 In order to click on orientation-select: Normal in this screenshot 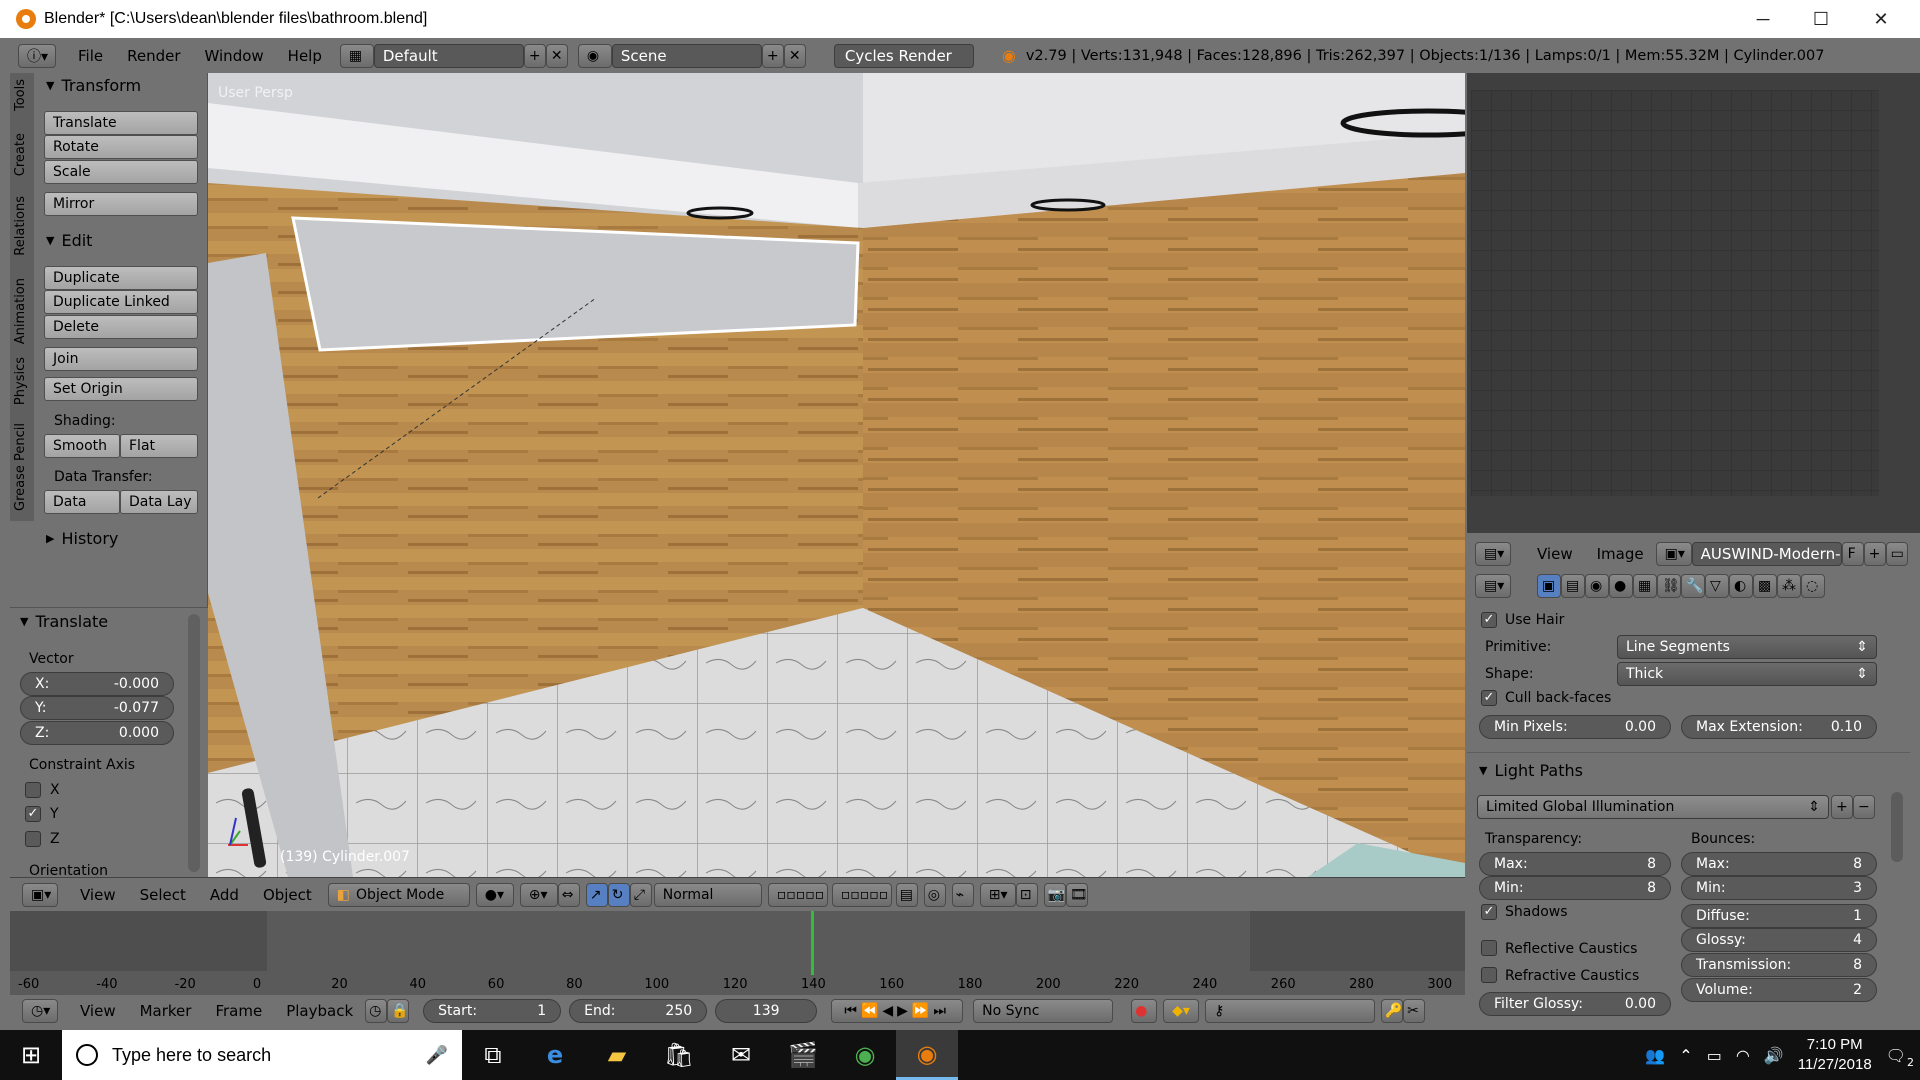, I will do `click(707, 894)`.